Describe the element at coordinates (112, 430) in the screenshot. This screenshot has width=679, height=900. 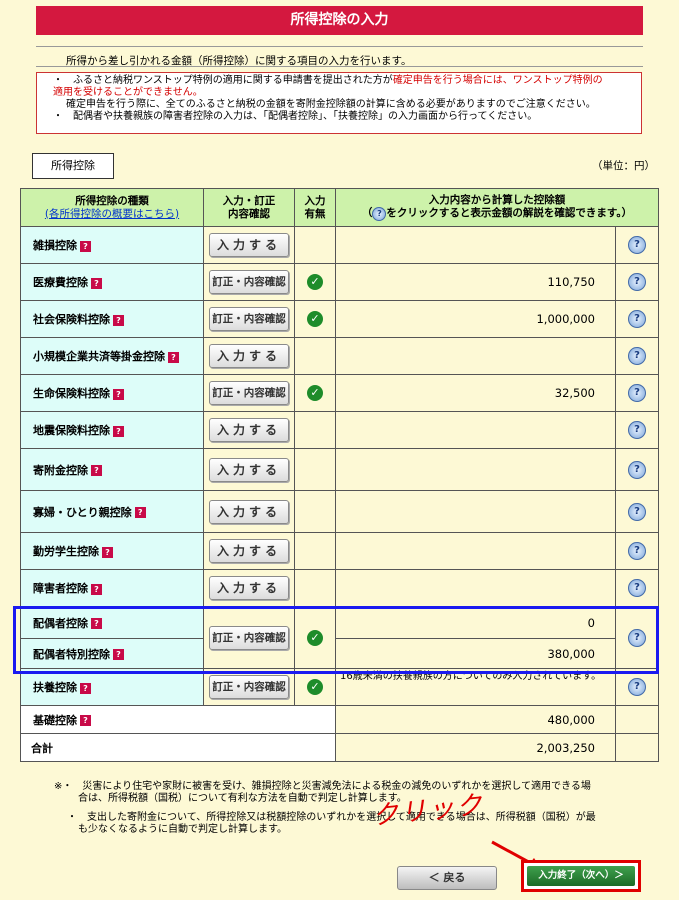
I see `row-name: 地震保険料控除?` at that location.